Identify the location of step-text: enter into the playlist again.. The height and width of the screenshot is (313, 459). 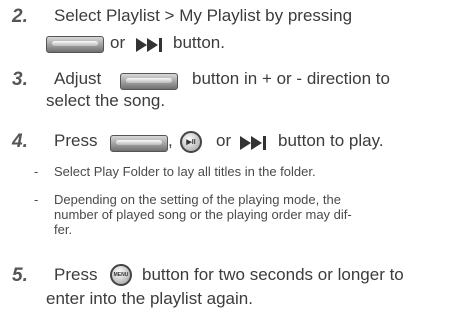
(149, 298).